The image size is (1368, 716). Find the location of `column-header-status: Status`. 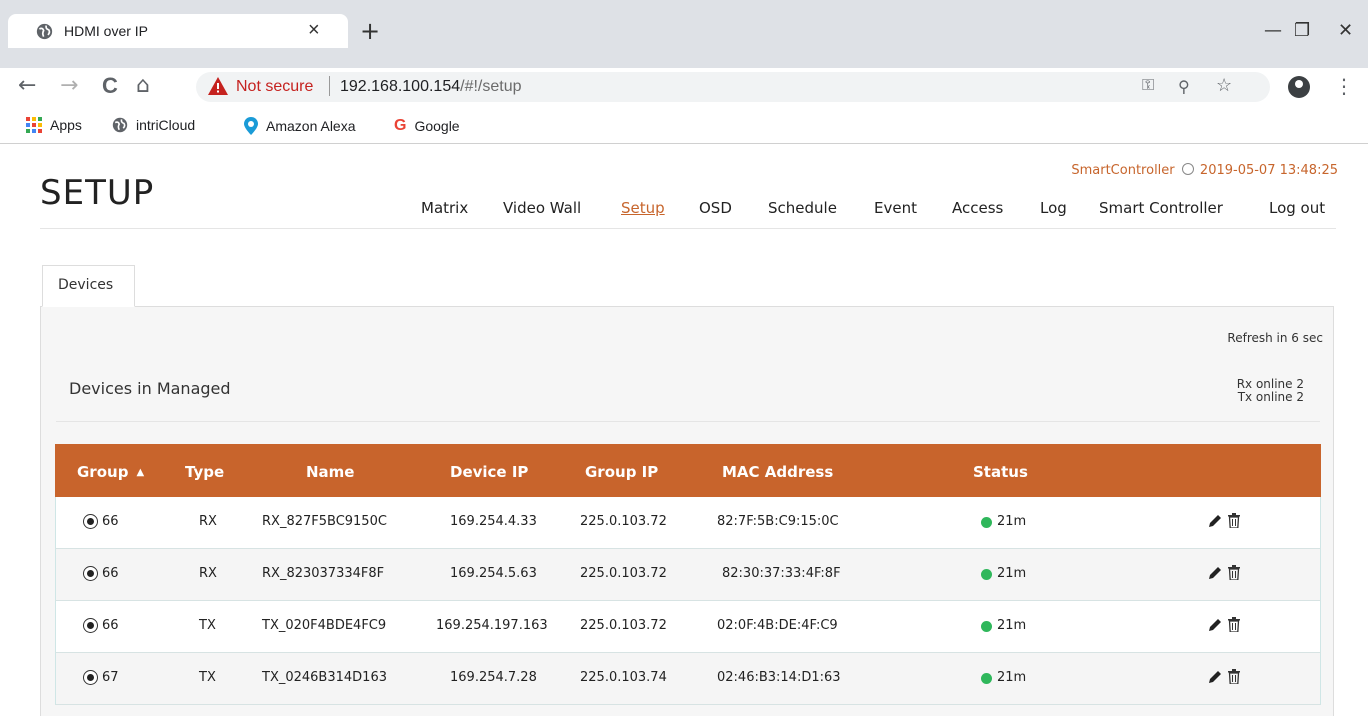

column-header-status: Status is located at coordinates (1000, 472).